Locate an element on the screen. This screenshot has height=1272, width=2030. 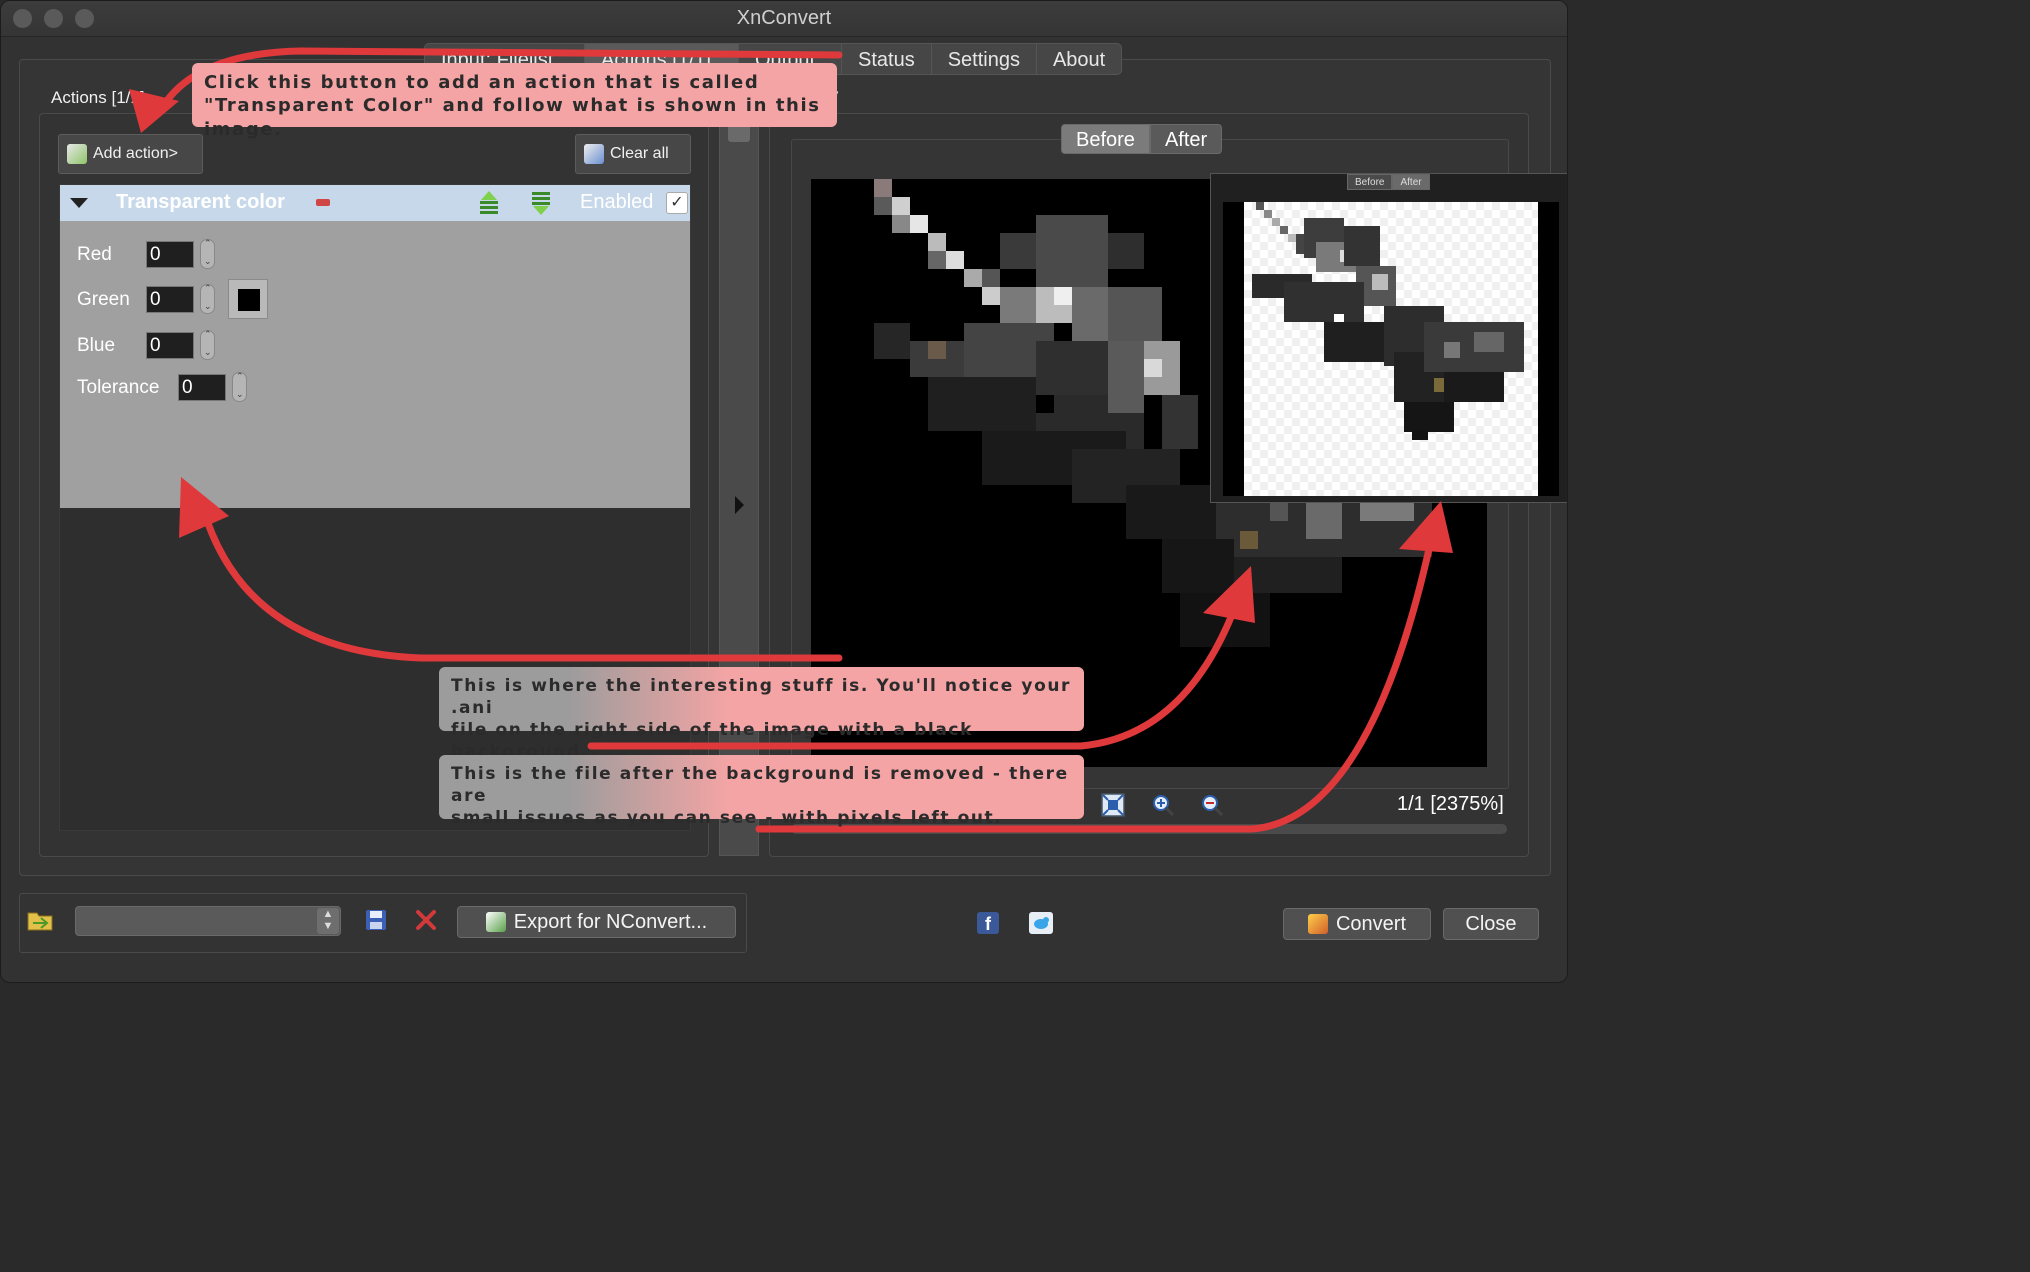
window-title: XnConvert is located at coordinates (784, 18).